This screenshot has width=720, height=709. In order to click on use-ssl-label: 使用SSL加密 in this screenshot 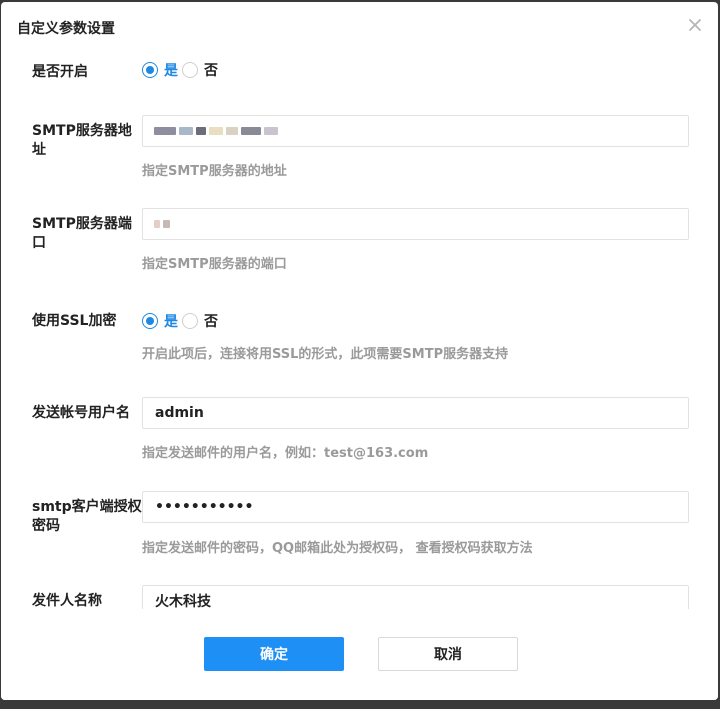, I will do `click(74, 321)`.